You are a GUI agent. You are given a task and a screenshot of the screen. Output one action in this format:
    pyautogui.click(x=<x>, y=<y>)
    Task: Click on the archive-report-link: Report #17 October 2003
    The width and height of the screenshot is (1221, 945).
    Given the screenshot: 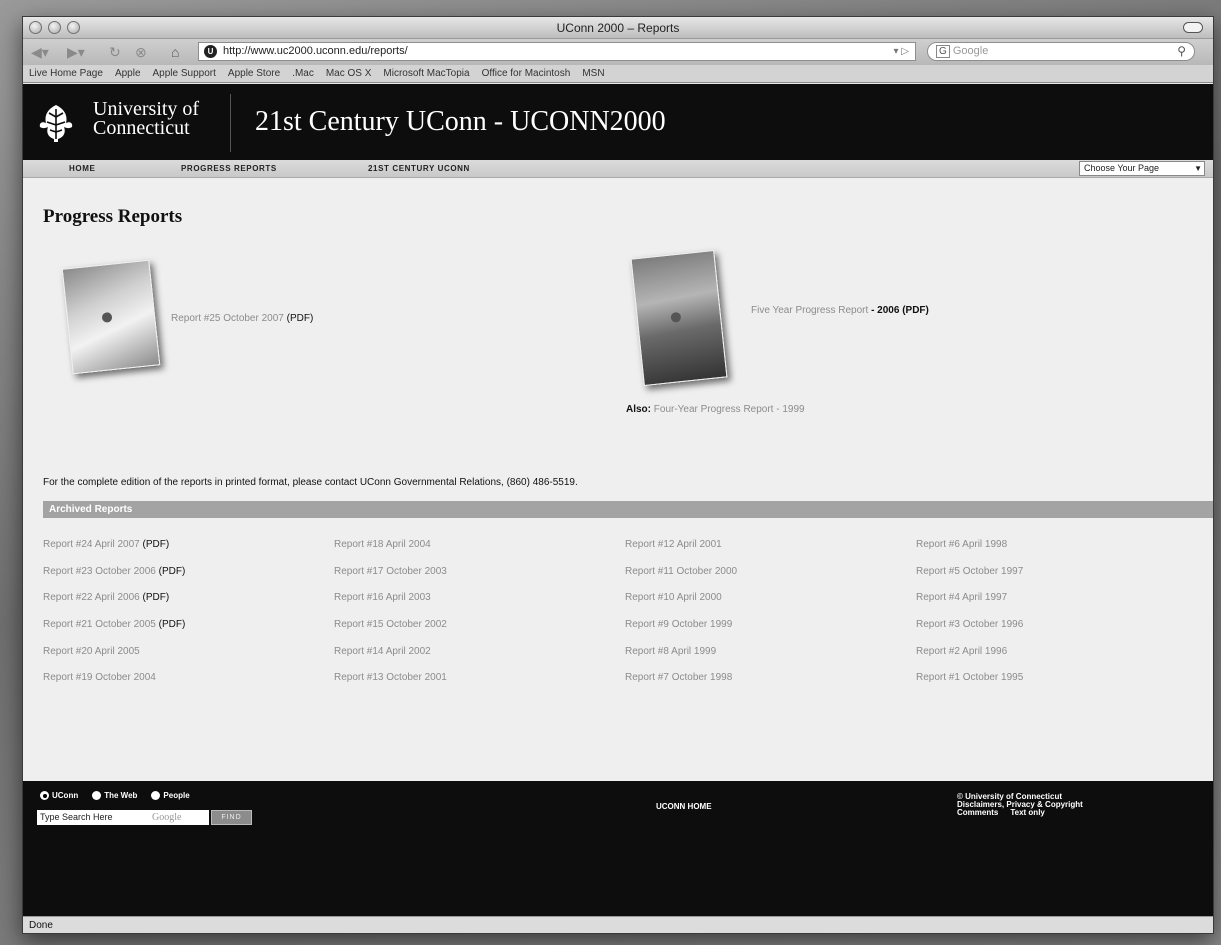 What is the action you would take?
    pyautogui.click(x=479, y=579)
    